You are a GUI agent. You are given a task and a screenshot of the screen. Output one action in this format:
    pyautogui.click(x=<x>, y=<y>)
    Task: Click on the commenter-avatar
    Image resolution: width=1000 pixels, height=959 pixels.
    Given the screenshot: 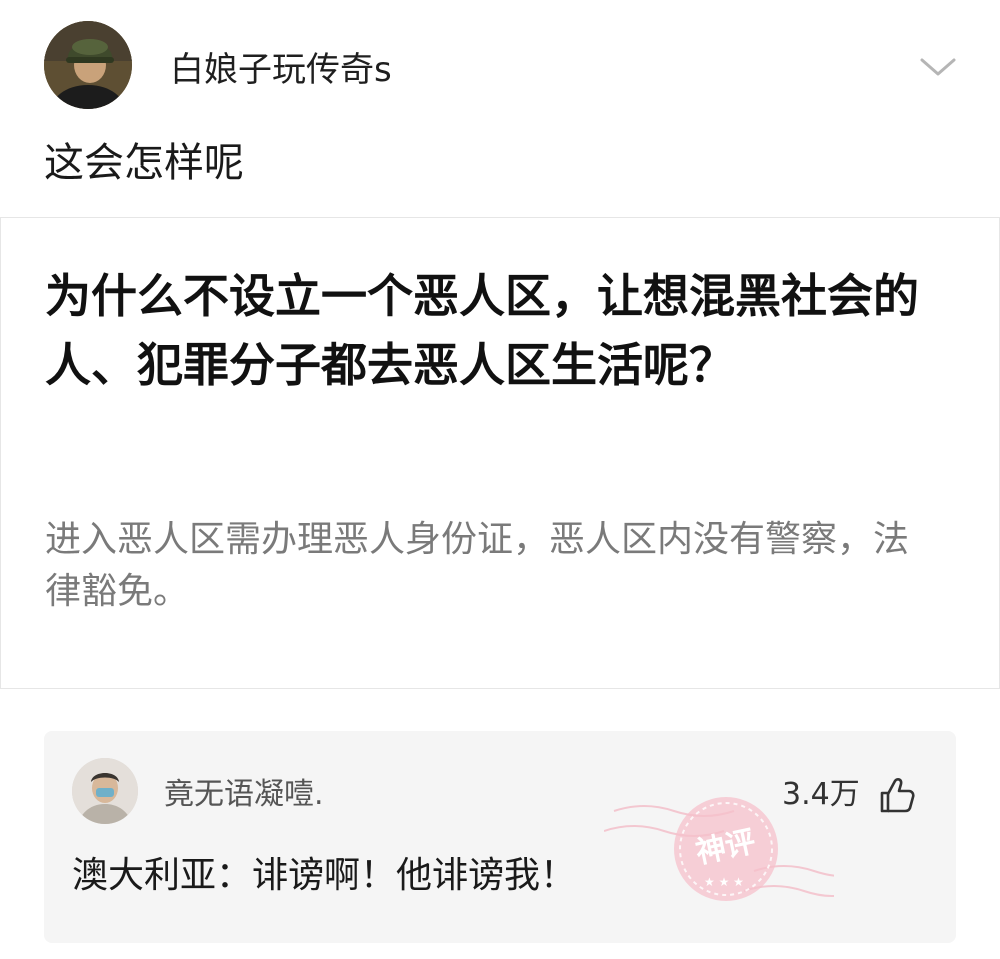 What is the action you would take?
    pyautogui.click(x=105, y=791)
    